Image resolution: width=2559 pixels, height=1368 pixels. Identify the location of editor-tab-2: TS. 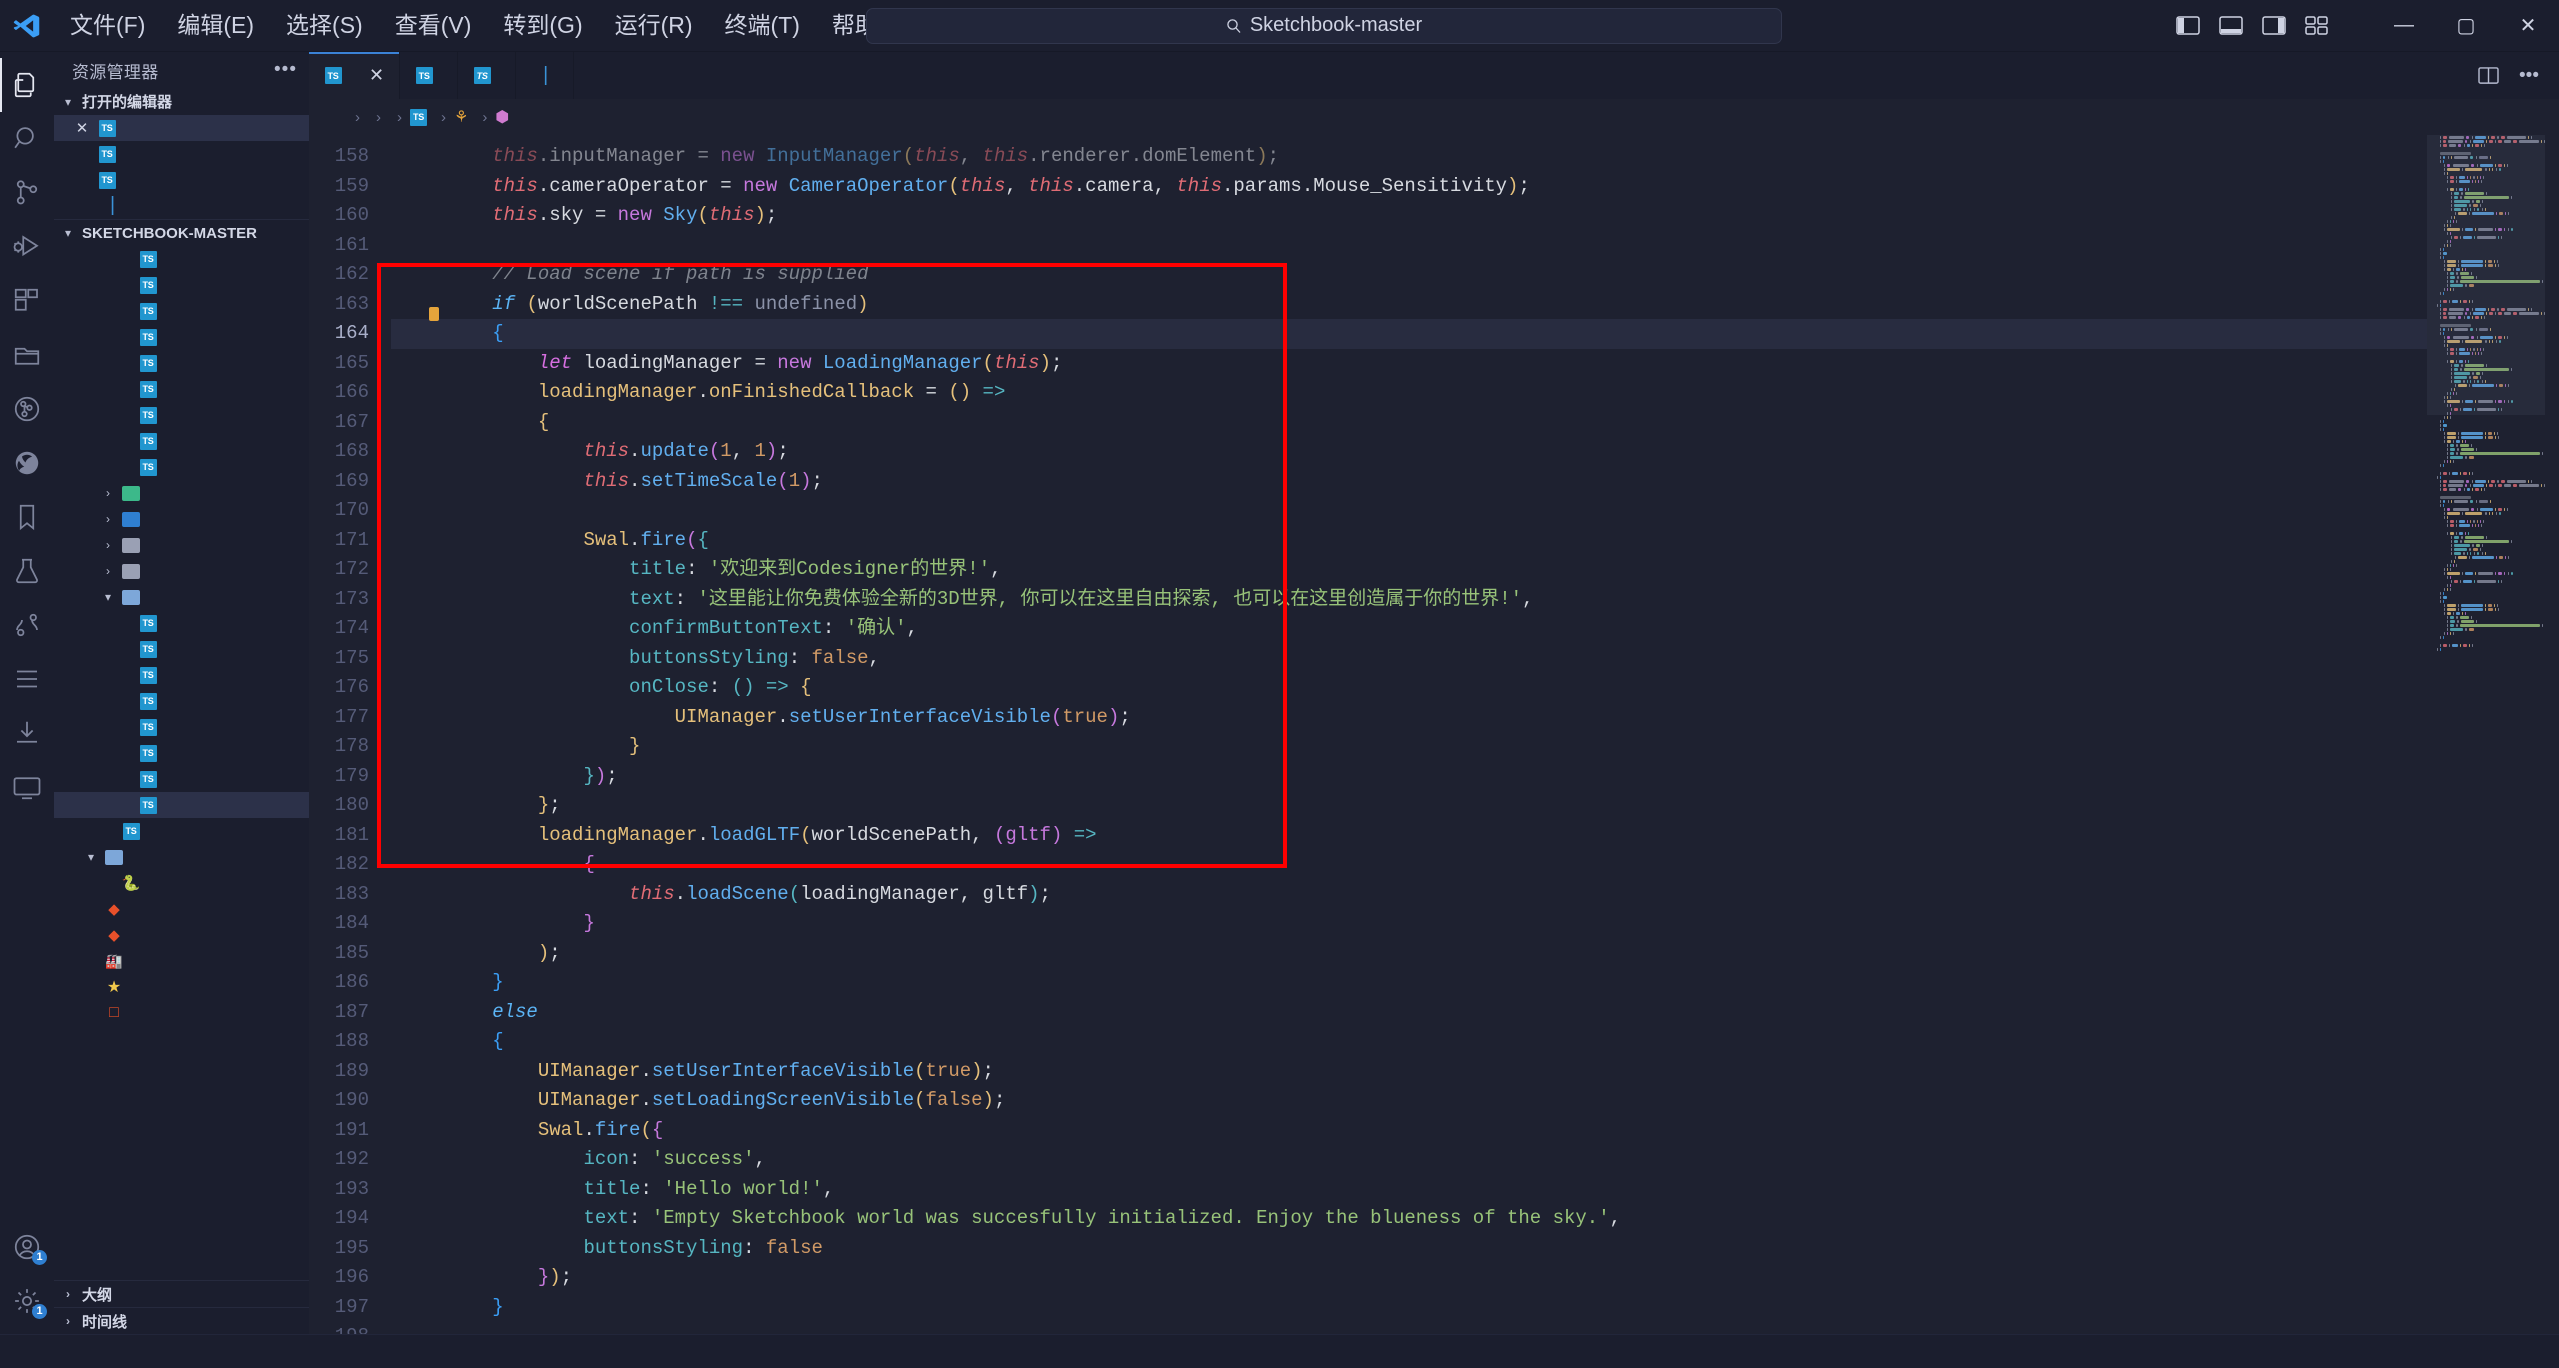
(487, 75).